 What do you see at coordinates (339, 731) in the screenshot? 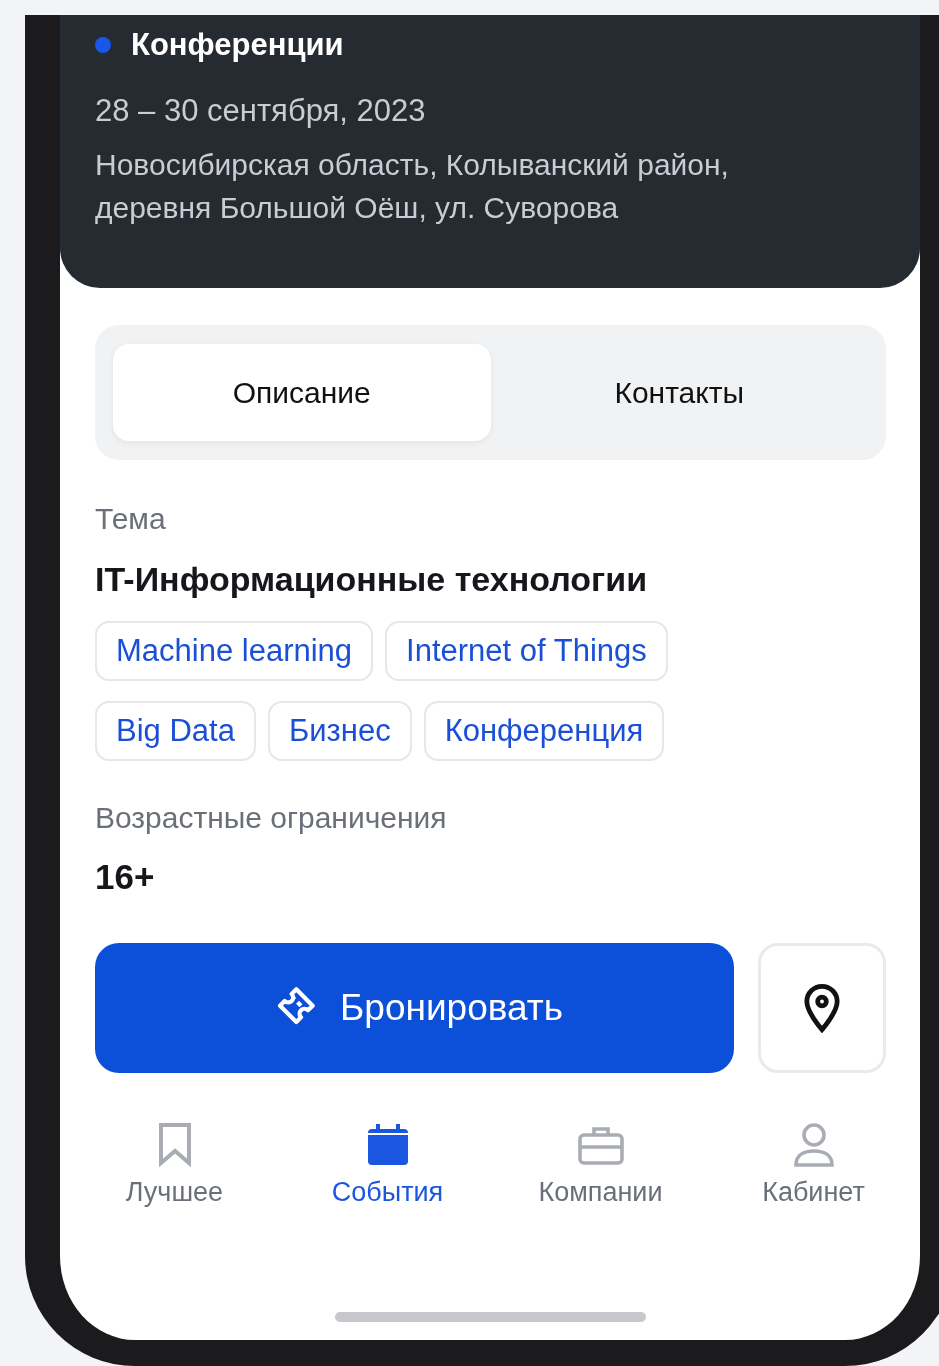
I see `tag-chip: Бизнес` at bounding box center [339, 731].